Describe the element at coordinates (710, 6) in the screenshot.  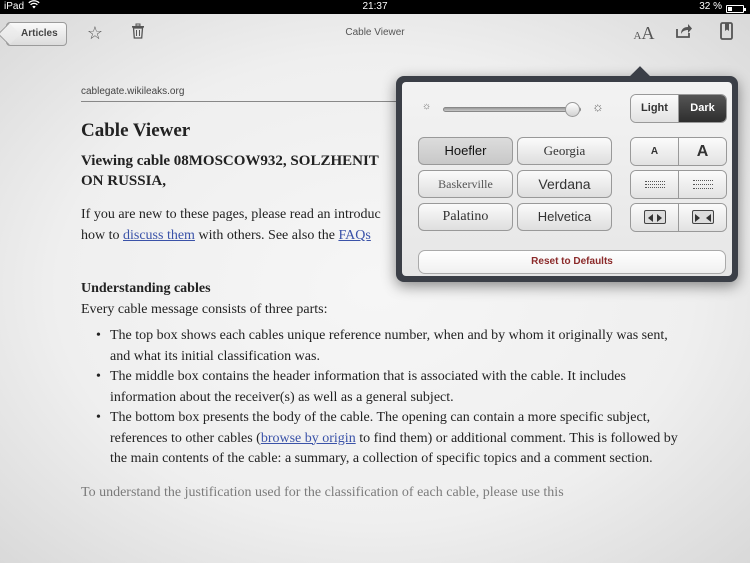
I see `battery-percent: 32 %` at that location.